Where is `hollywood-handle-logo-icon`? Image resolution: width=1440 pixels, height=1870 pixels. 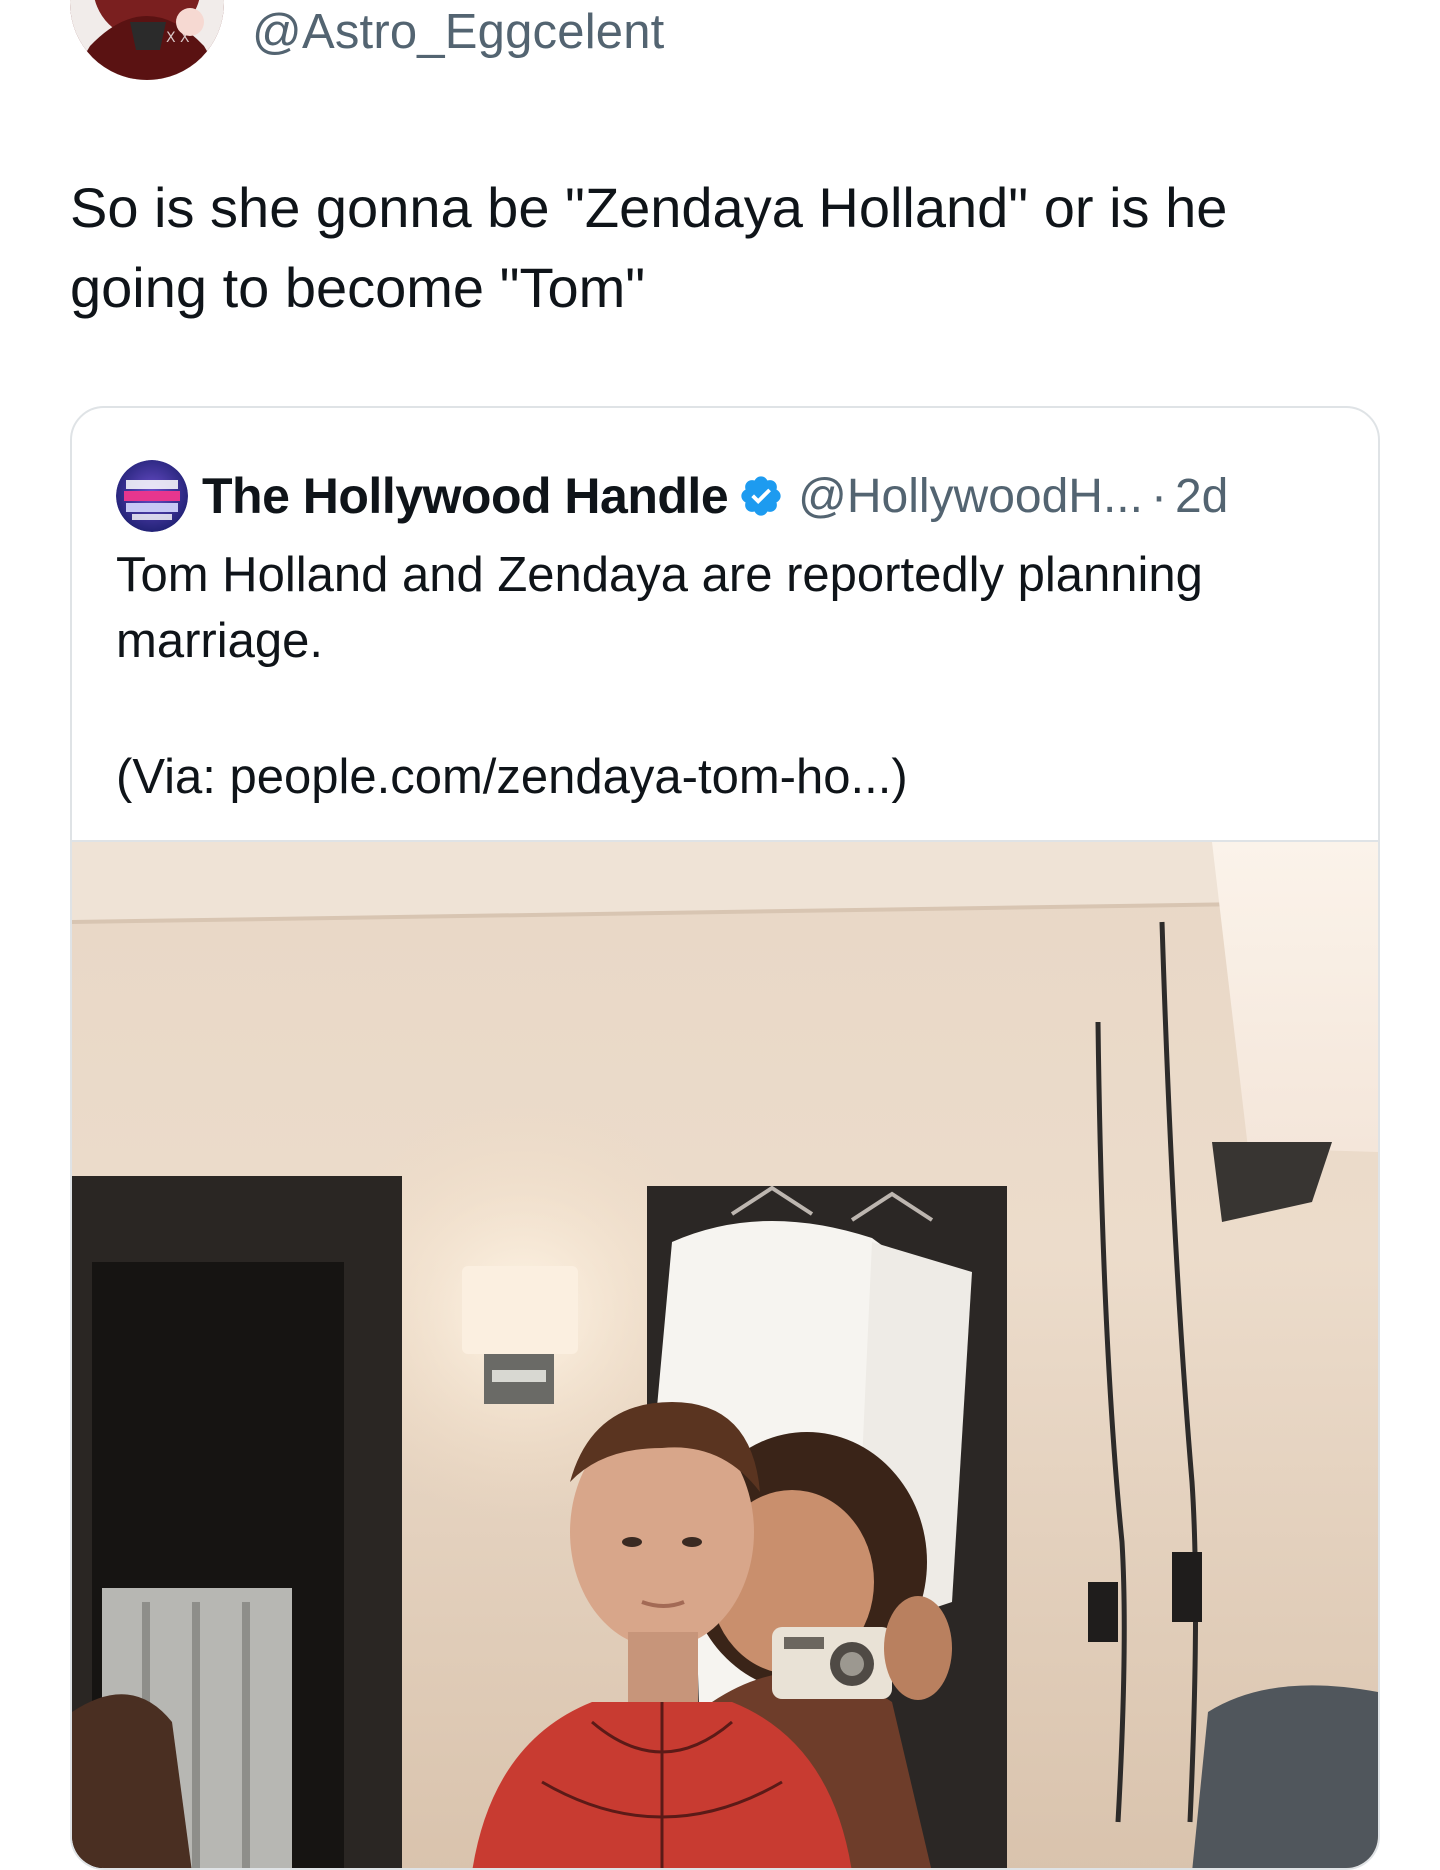
hollywood-handle-logo-icon is located at coordinates (152, 496).